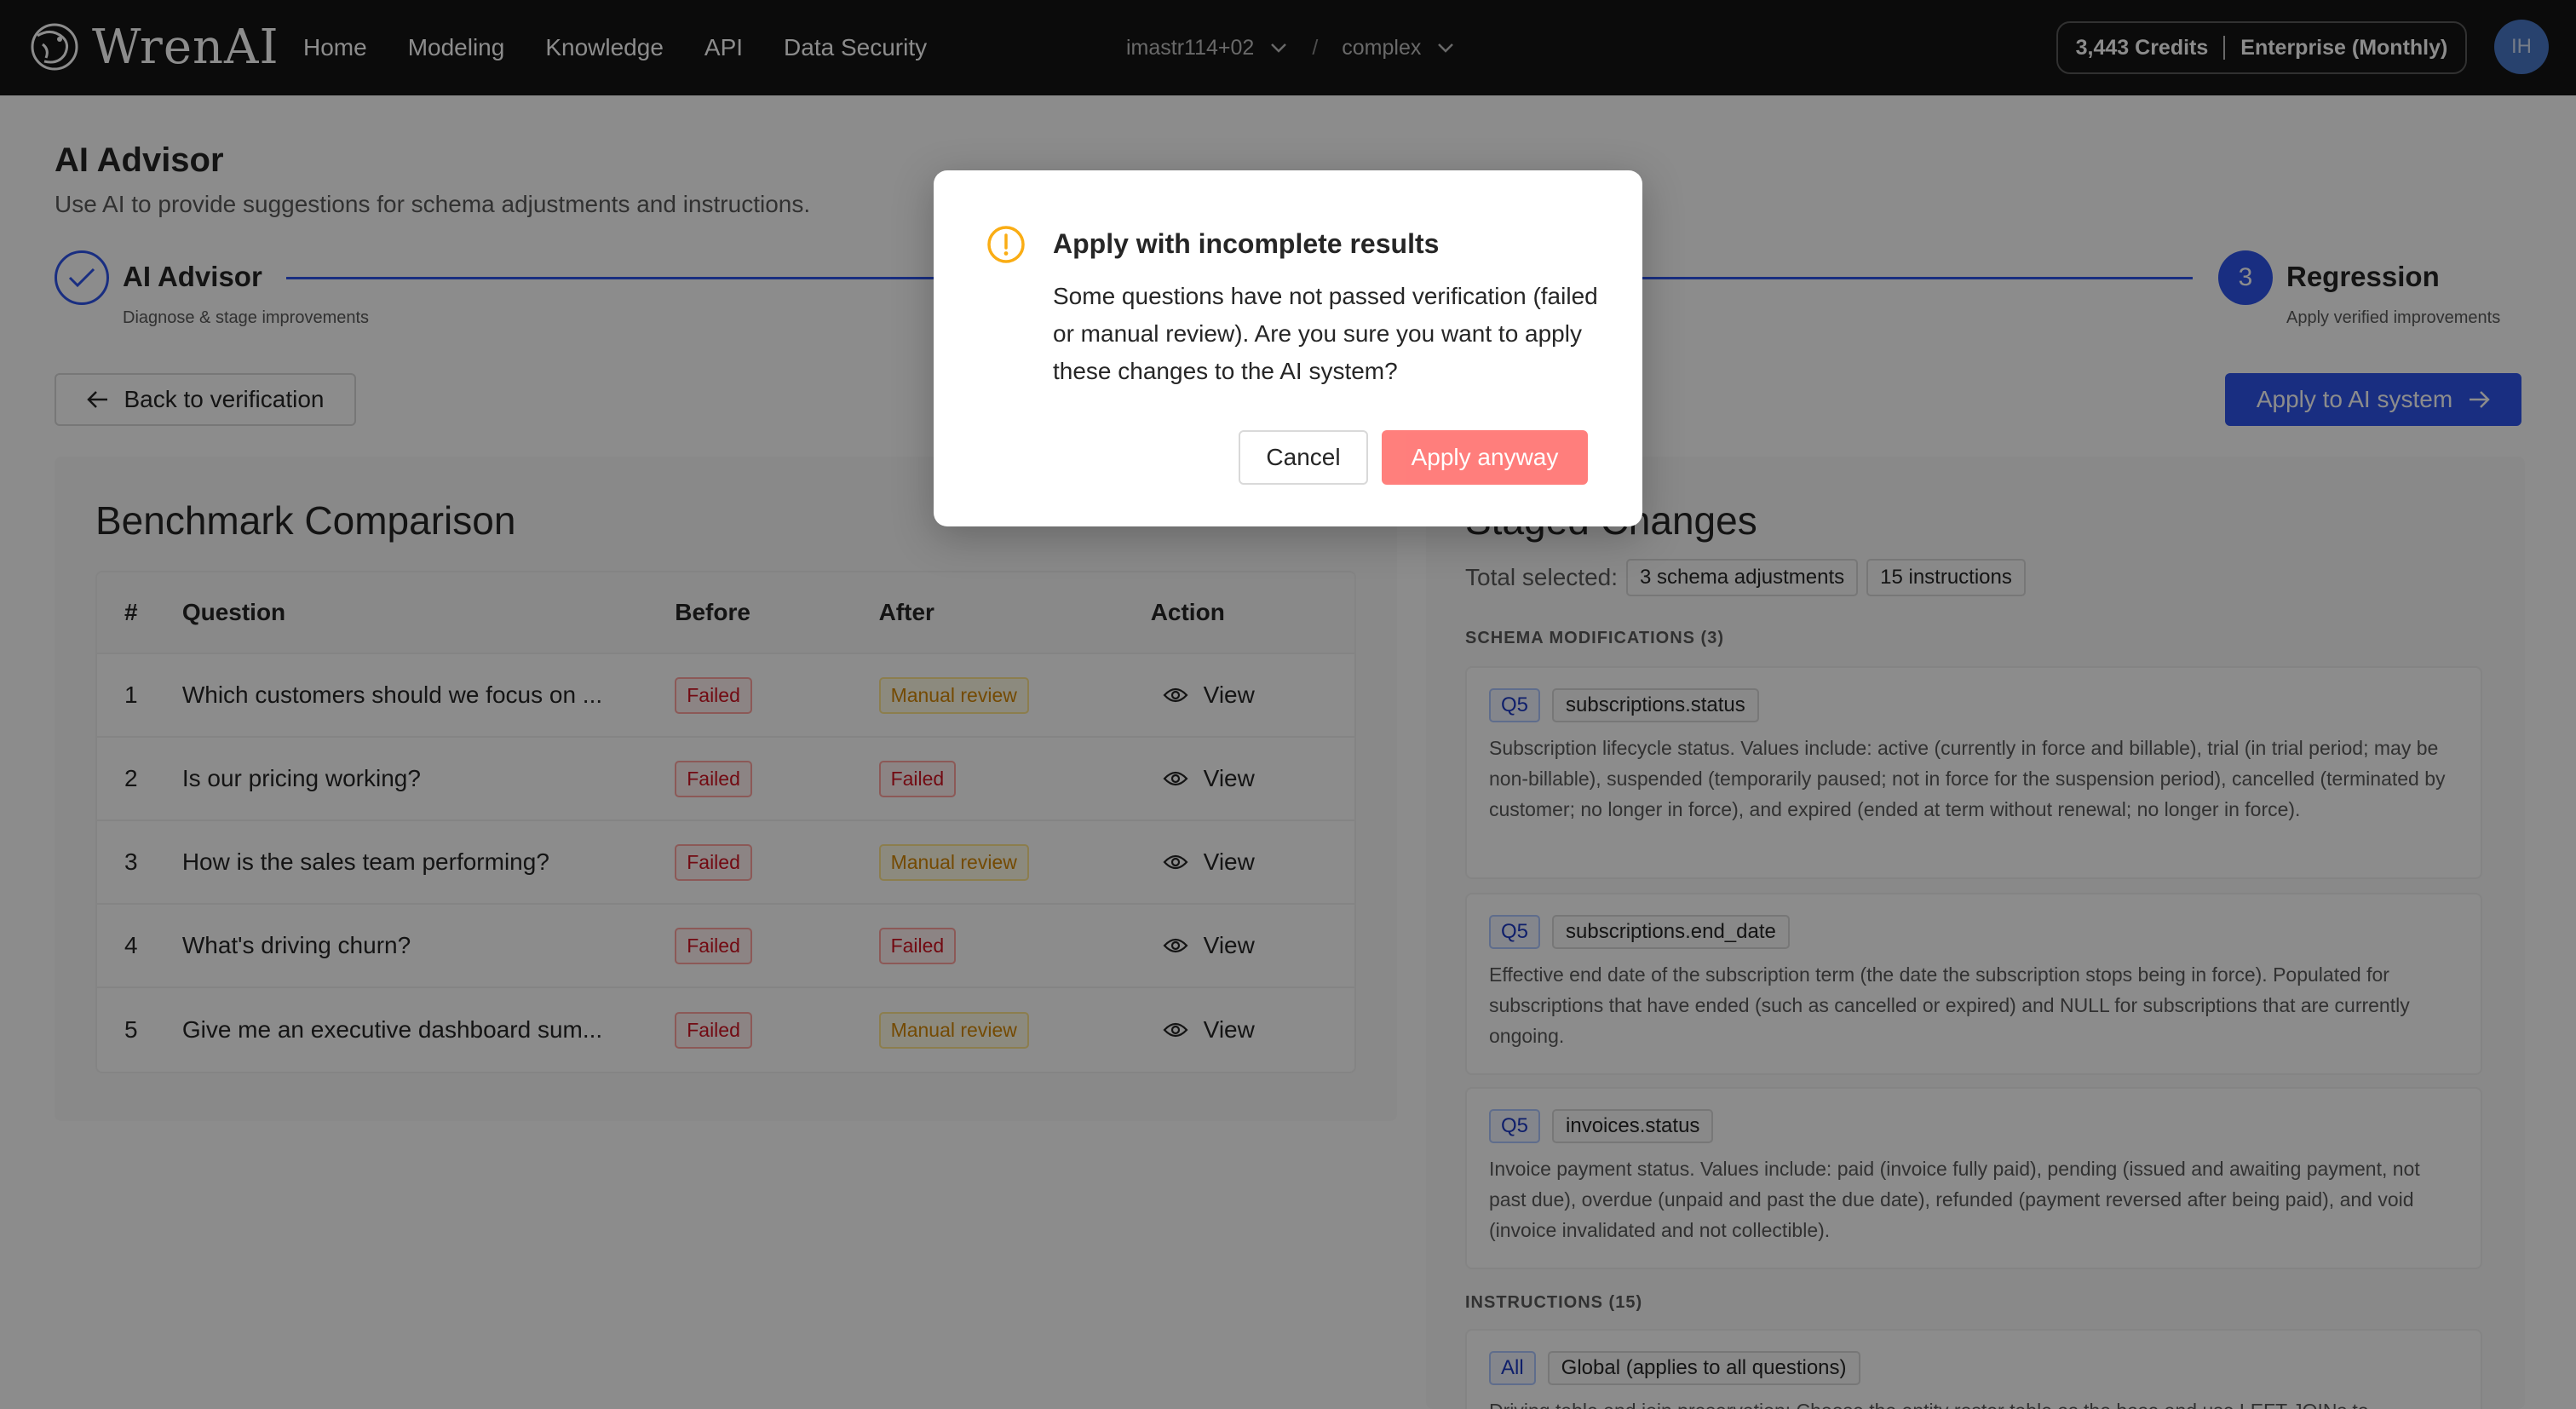  Describe the element at coordinates (1006, 244) in the screenshot. I see `warning-icon` at that location.